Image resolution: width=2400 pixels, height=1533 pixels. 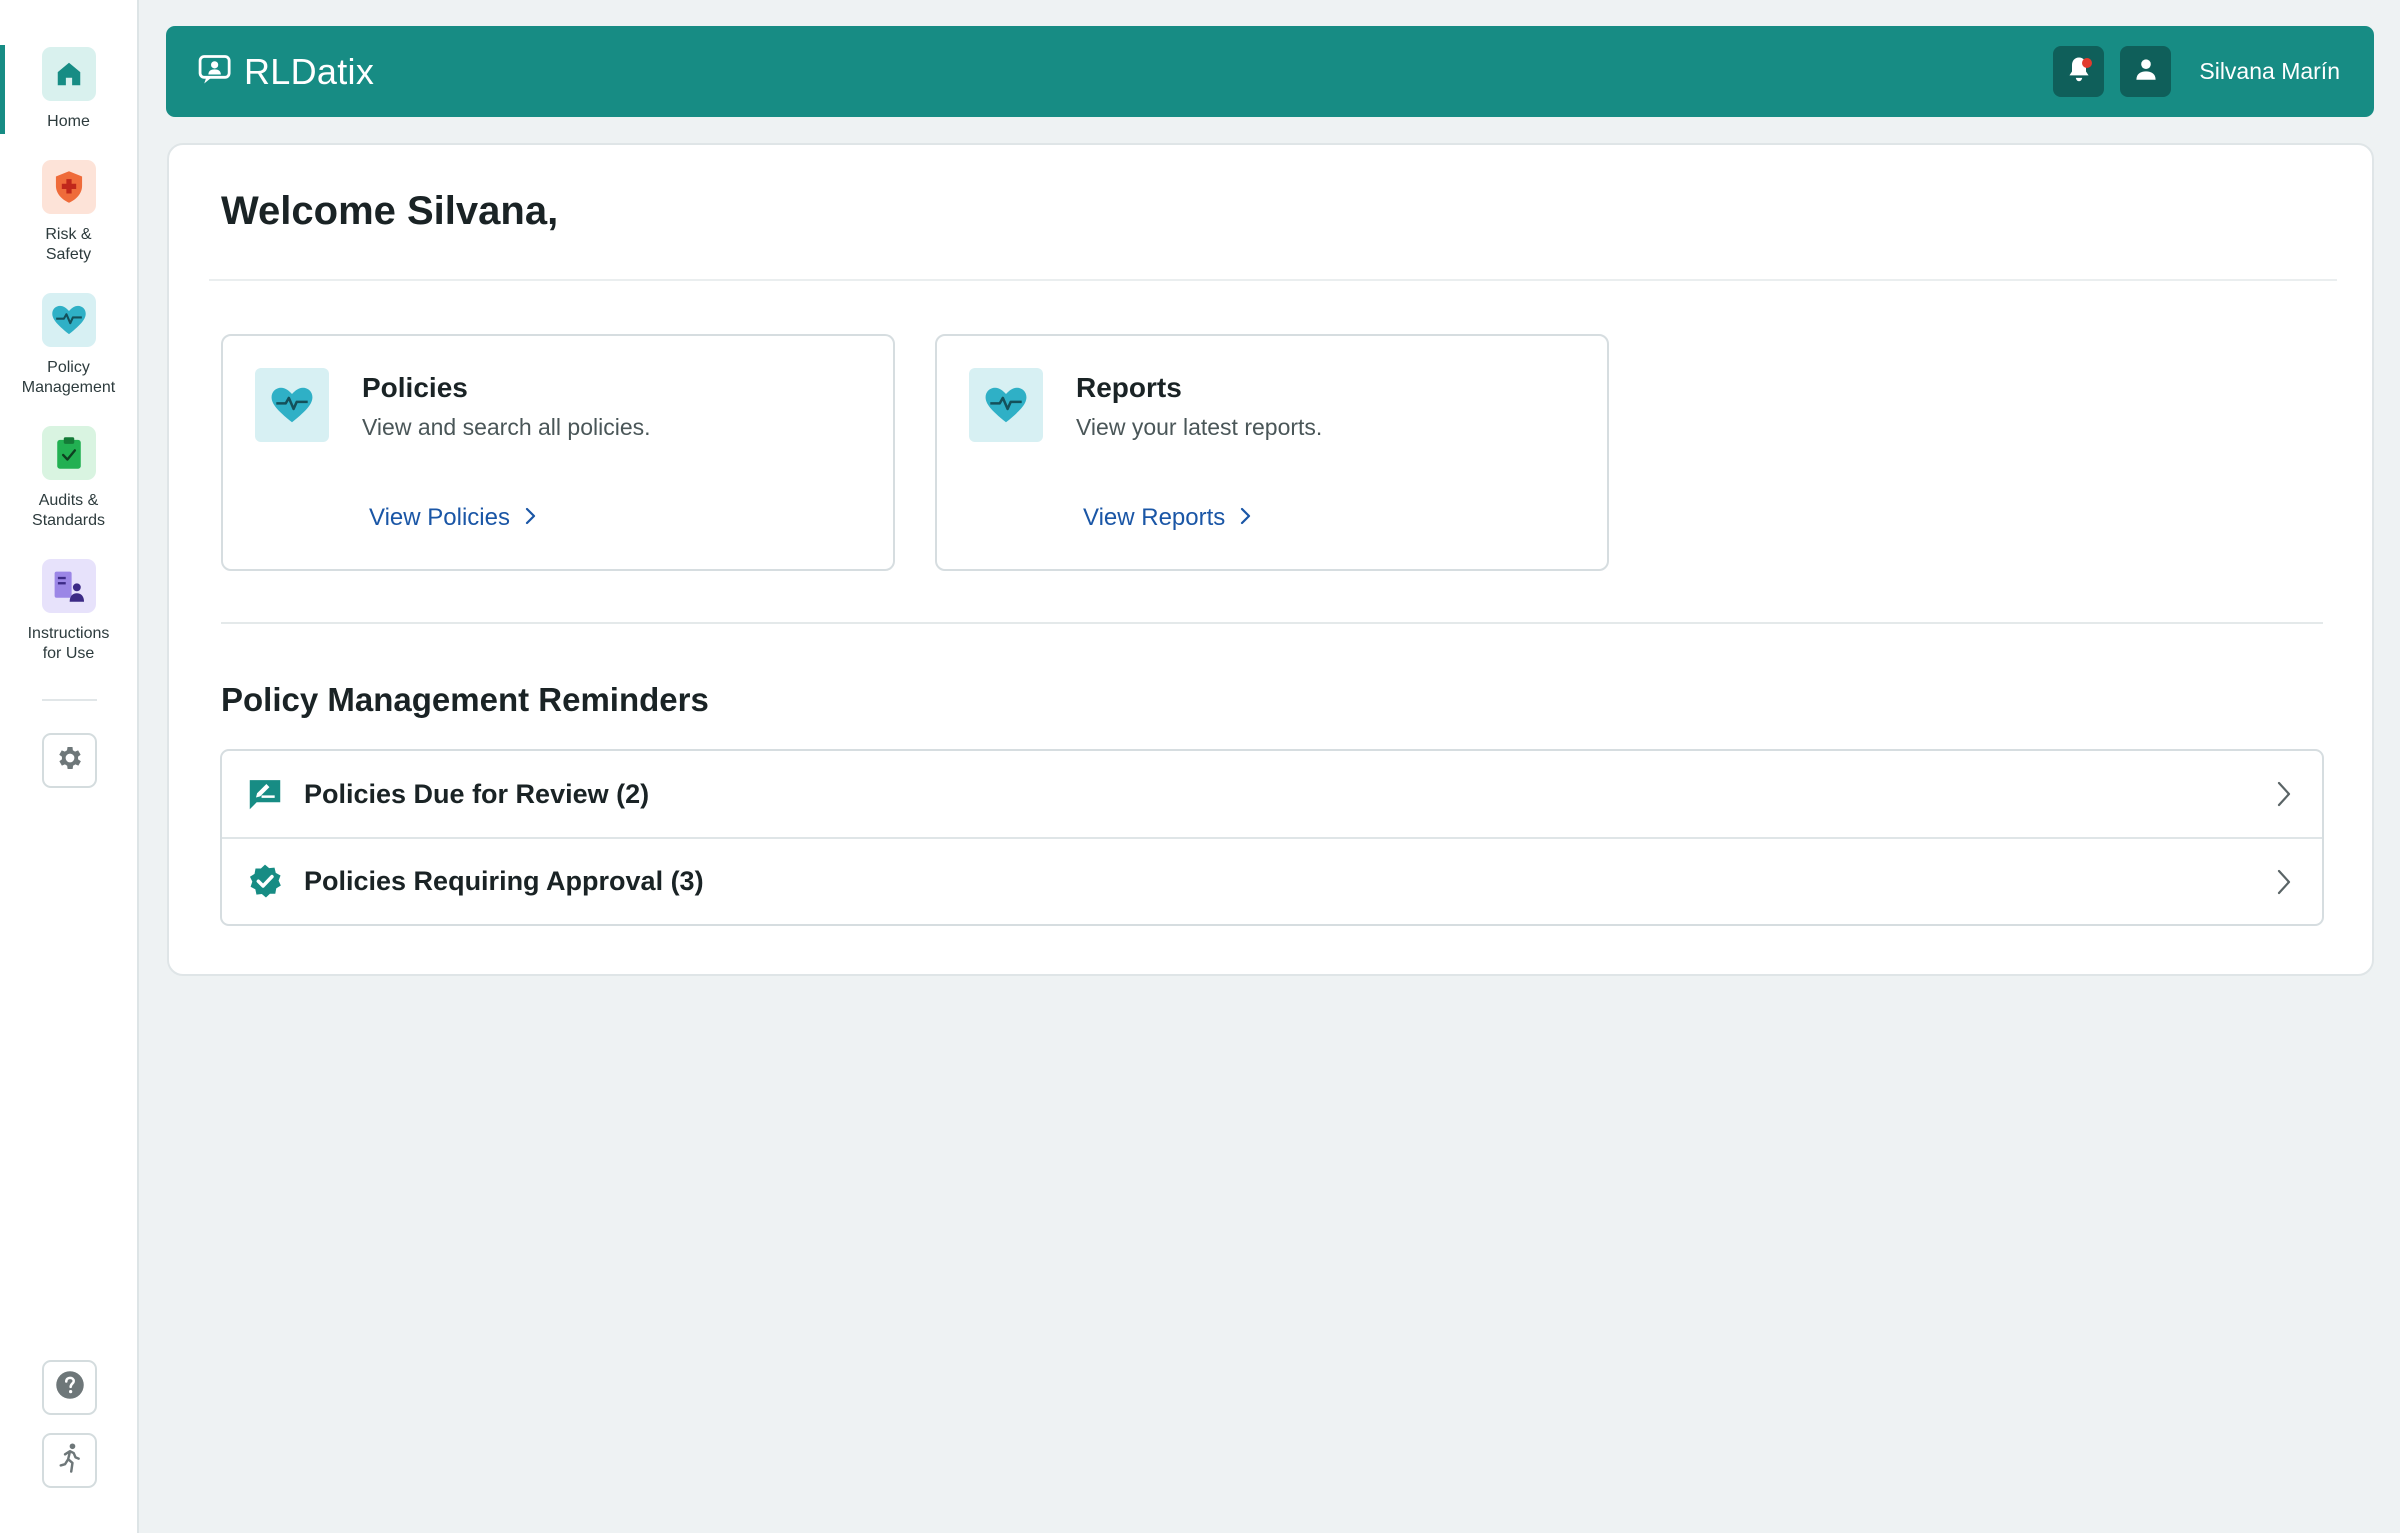 I want to click on sidebar-item-risk-safety: Risk & Safety, so click(x=68, y=212).